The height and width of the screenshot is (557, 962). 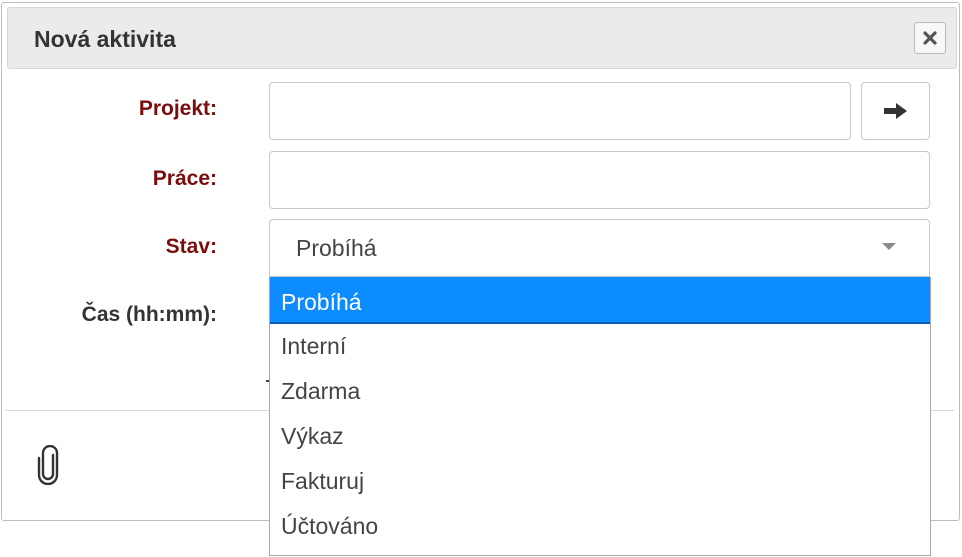 What do you see at coordinates (149, 314) in the screenshot?
I see `cas-label: Čas (hh:mm):` at bounding box center [149, 314].